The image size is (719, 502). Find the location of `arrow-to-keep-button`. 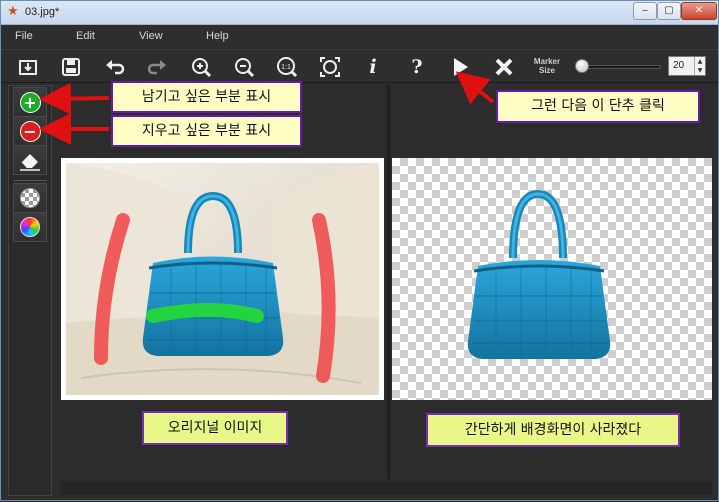

arrow-to-keep-button is located at coordinates (74, 98).